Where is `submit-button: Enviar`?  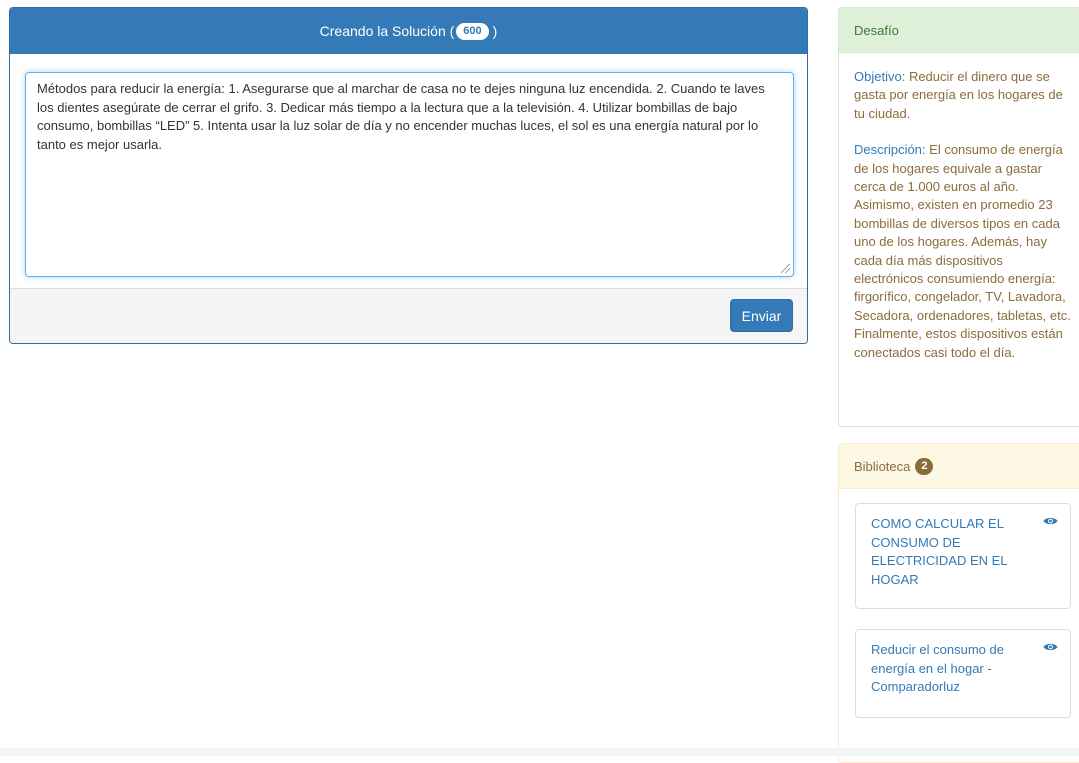 submit-button: Enviar is located at coordinates (761, 315).